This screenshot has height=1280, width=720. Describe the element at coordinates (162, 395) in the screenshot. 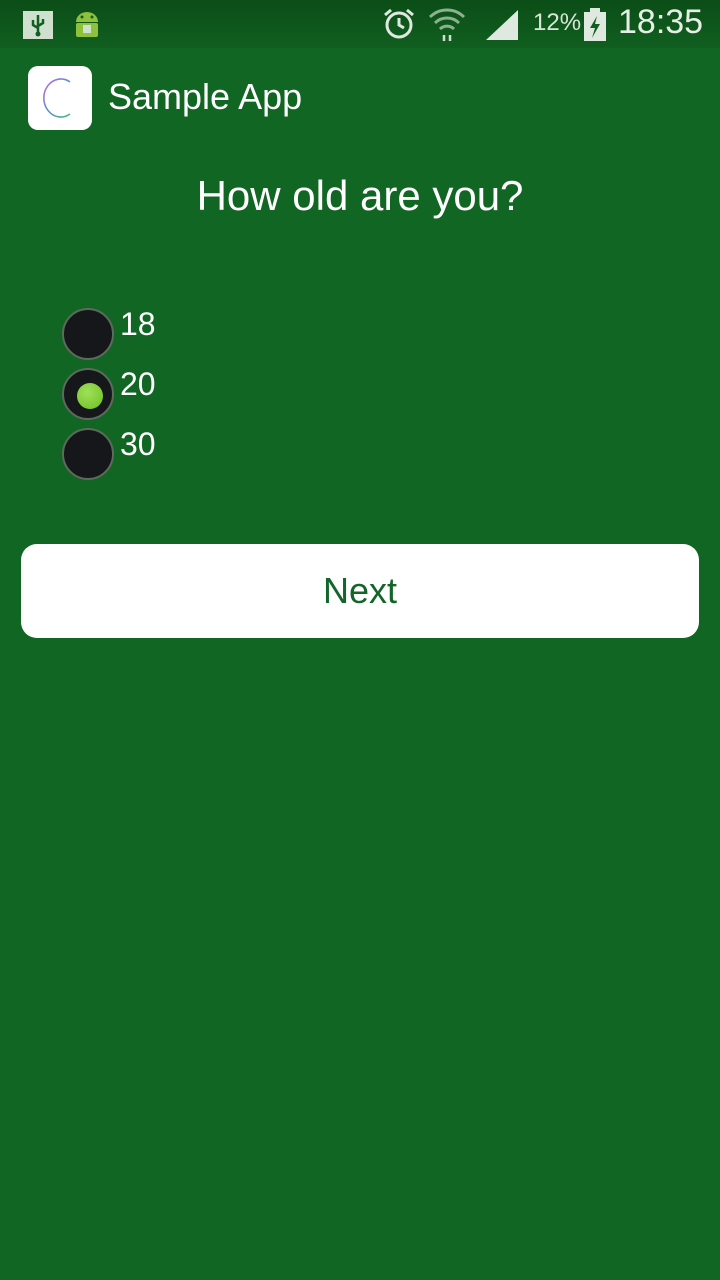

I see `radio-option-20: 20` at that location.